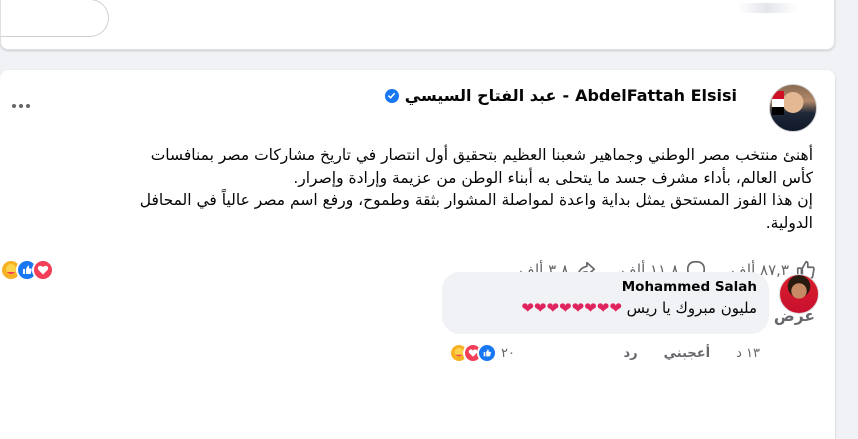  I want to click on post-text-line: الدولية., so click(789, 222).